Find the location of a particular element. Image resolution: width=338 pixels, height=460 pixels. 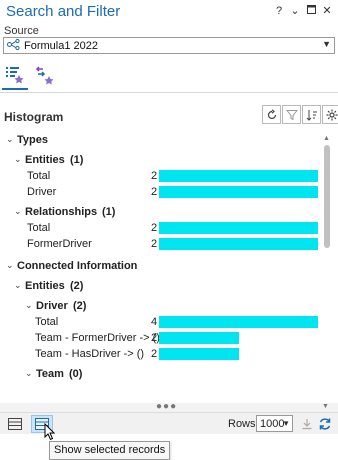

tree-item-label: Team - FormerDriver -> () is located at coordinates (97, 338).